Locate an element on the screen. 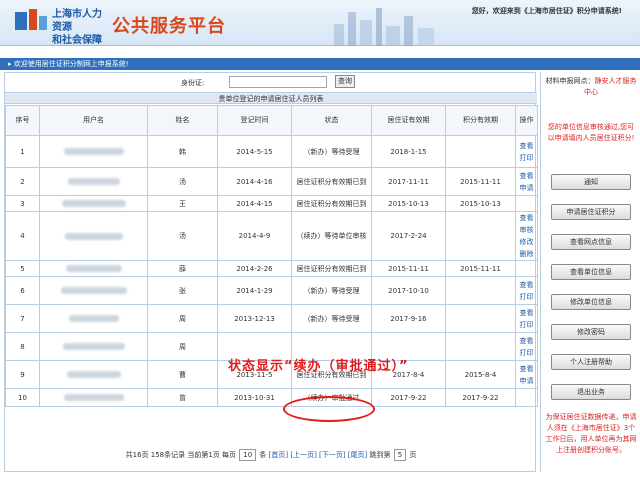  status-annotation: 状态显示“续办（审批通过）” is located at coordinates (318, 366).